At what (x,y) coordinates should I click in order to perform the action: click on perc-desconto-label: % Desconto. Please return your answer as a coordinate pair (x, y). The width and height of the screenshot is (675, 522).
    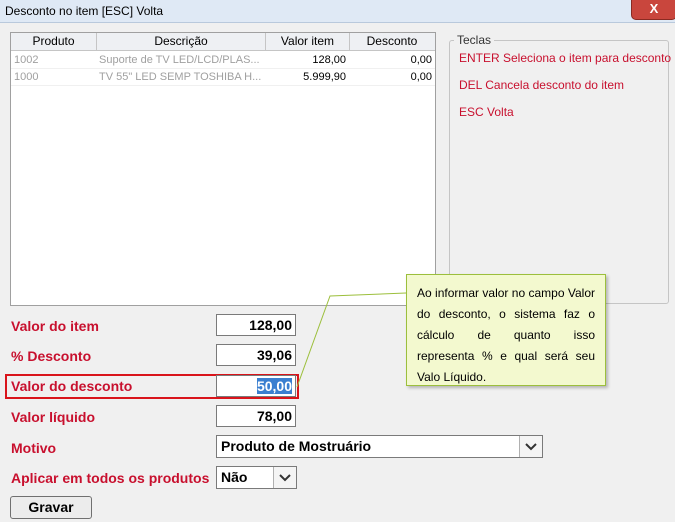
    Looking at the image, I should click on (51, 356).